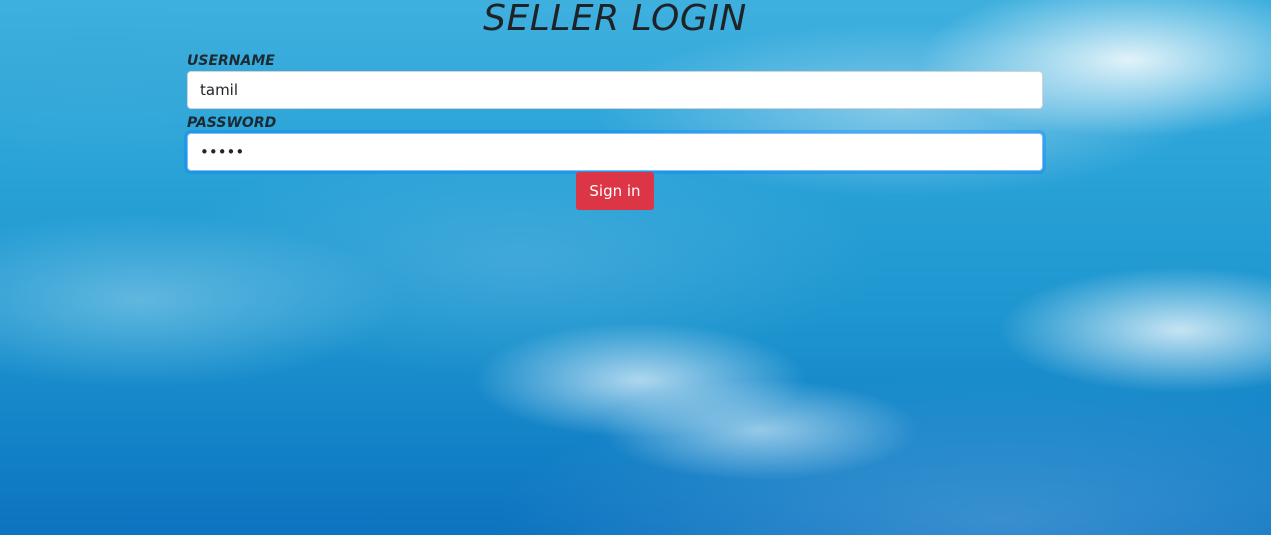 The height and width of the screenshot is (535, 1271). What do you see at coordinates (231, 61) in the screenshot?
I see `username-label: USERNAME` at bounding box center [231, 61].